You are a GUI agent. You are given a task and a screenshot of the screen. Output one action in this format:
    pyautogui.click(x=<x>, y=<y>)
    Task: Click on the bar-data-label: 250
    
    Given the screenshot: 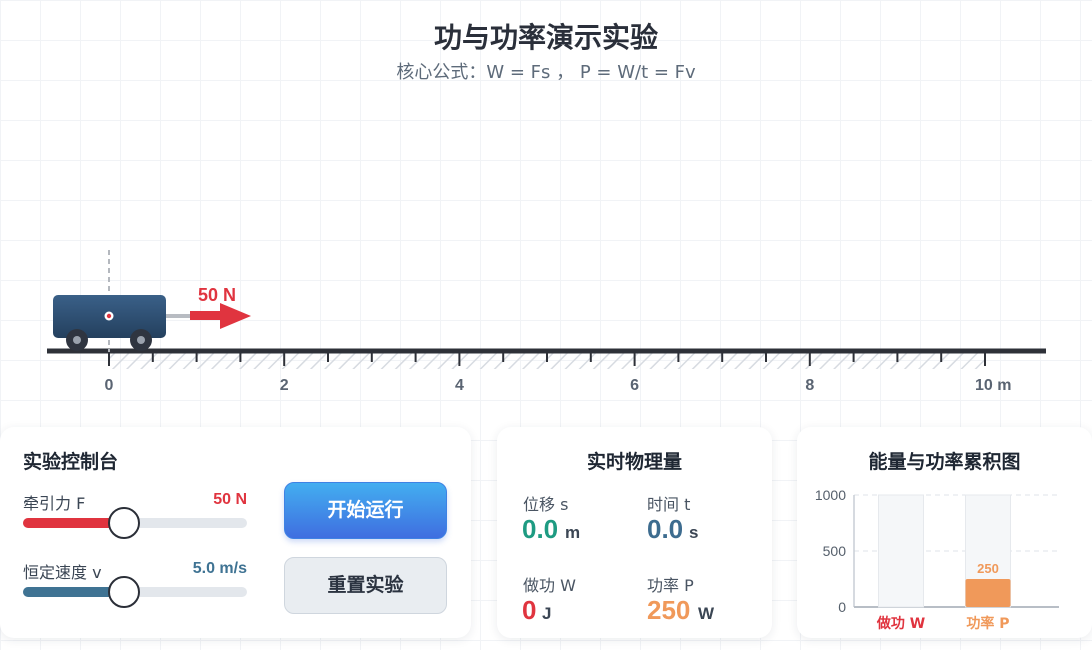 What is the action you would take?
    pyautogui.click(x=988, y=568)
    